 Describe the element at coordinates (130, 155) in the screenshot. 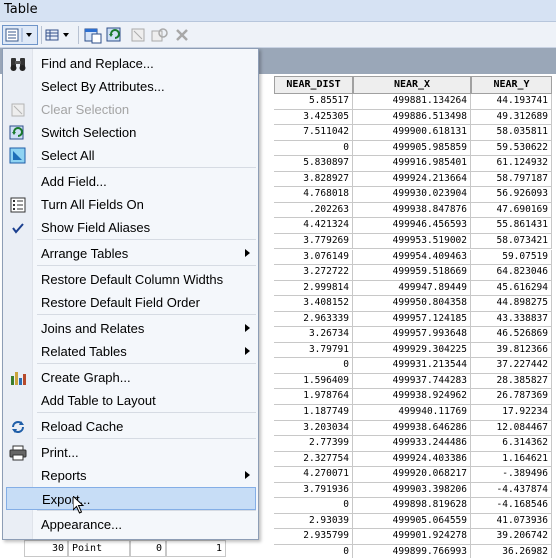

I see `menu-item-select-all: Select All` at that location.